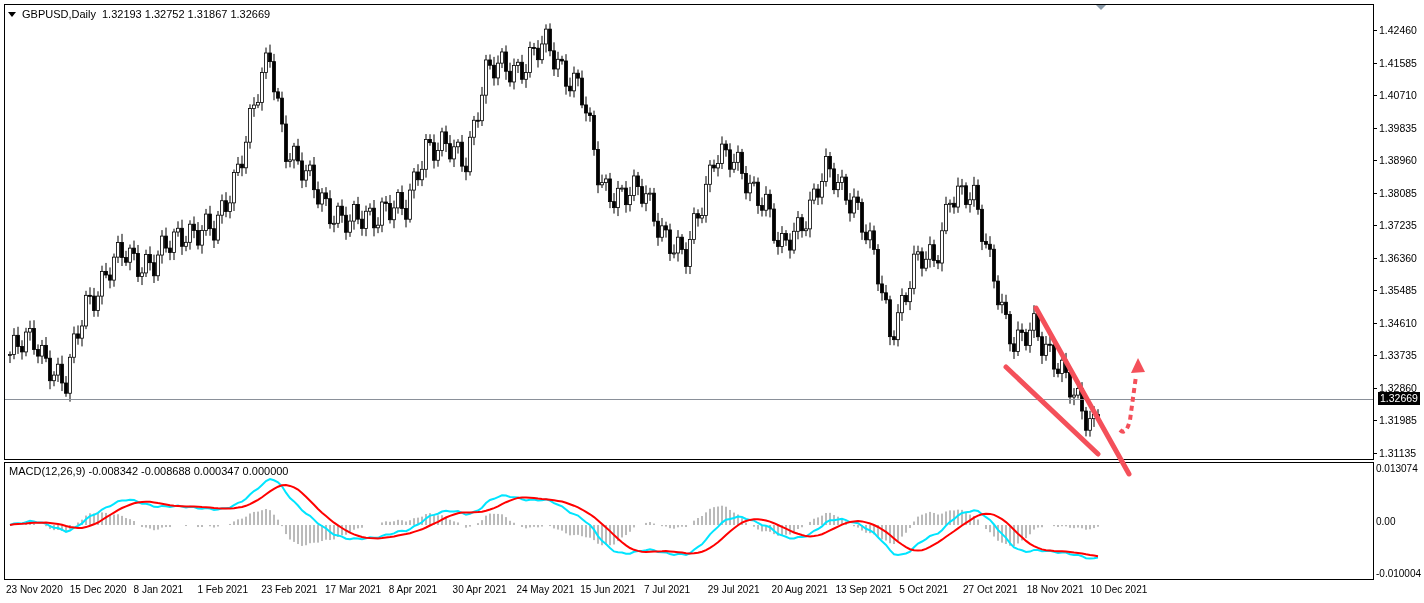  I want to click on date-axis-label: 29 Jul 2021, so click(733, 589).